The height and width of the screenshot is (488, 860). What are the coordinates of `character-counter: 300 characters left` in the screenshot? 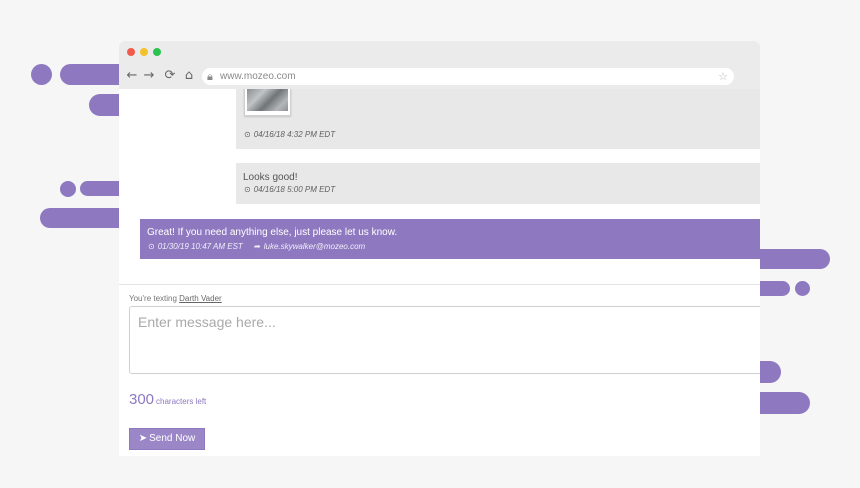 It's located at (167, 401).